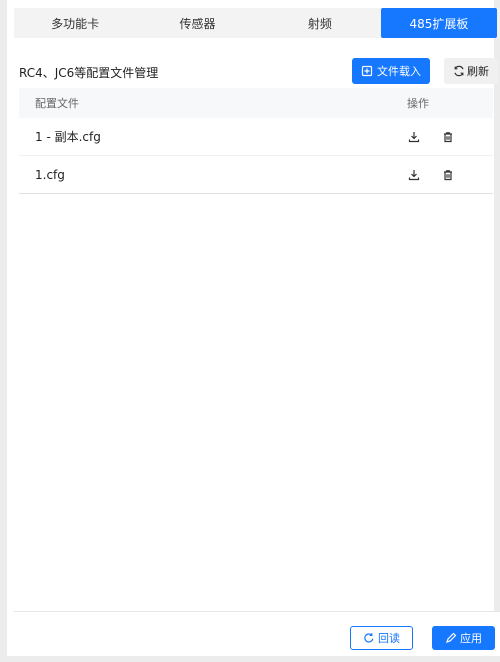  Describe the element at coordinates (257, 633) in the screenshot. I see `footer-bar: 回读 应用` at that location.